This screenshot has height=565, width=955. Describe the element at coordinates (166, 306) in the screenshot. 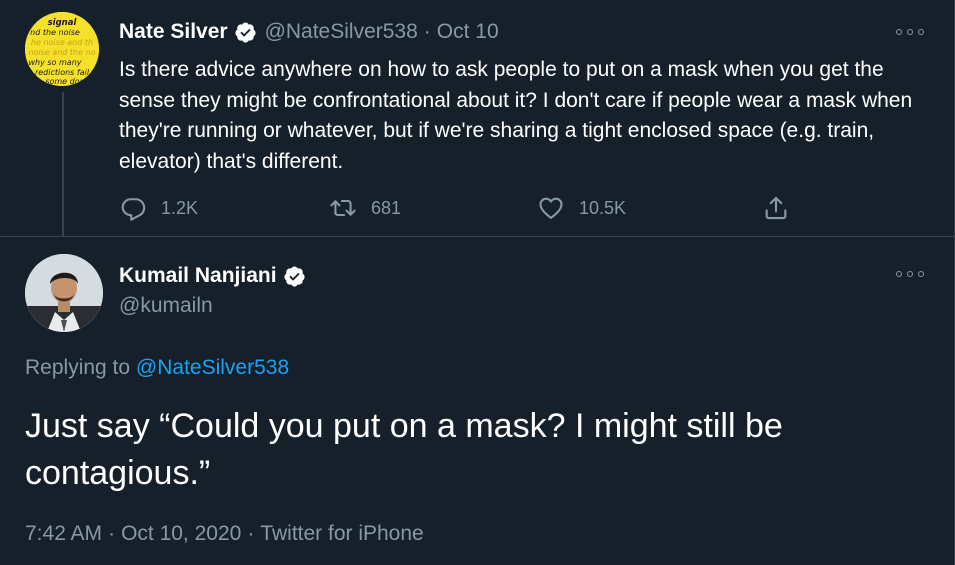

I see `author-handle: @kumailn` at that location.